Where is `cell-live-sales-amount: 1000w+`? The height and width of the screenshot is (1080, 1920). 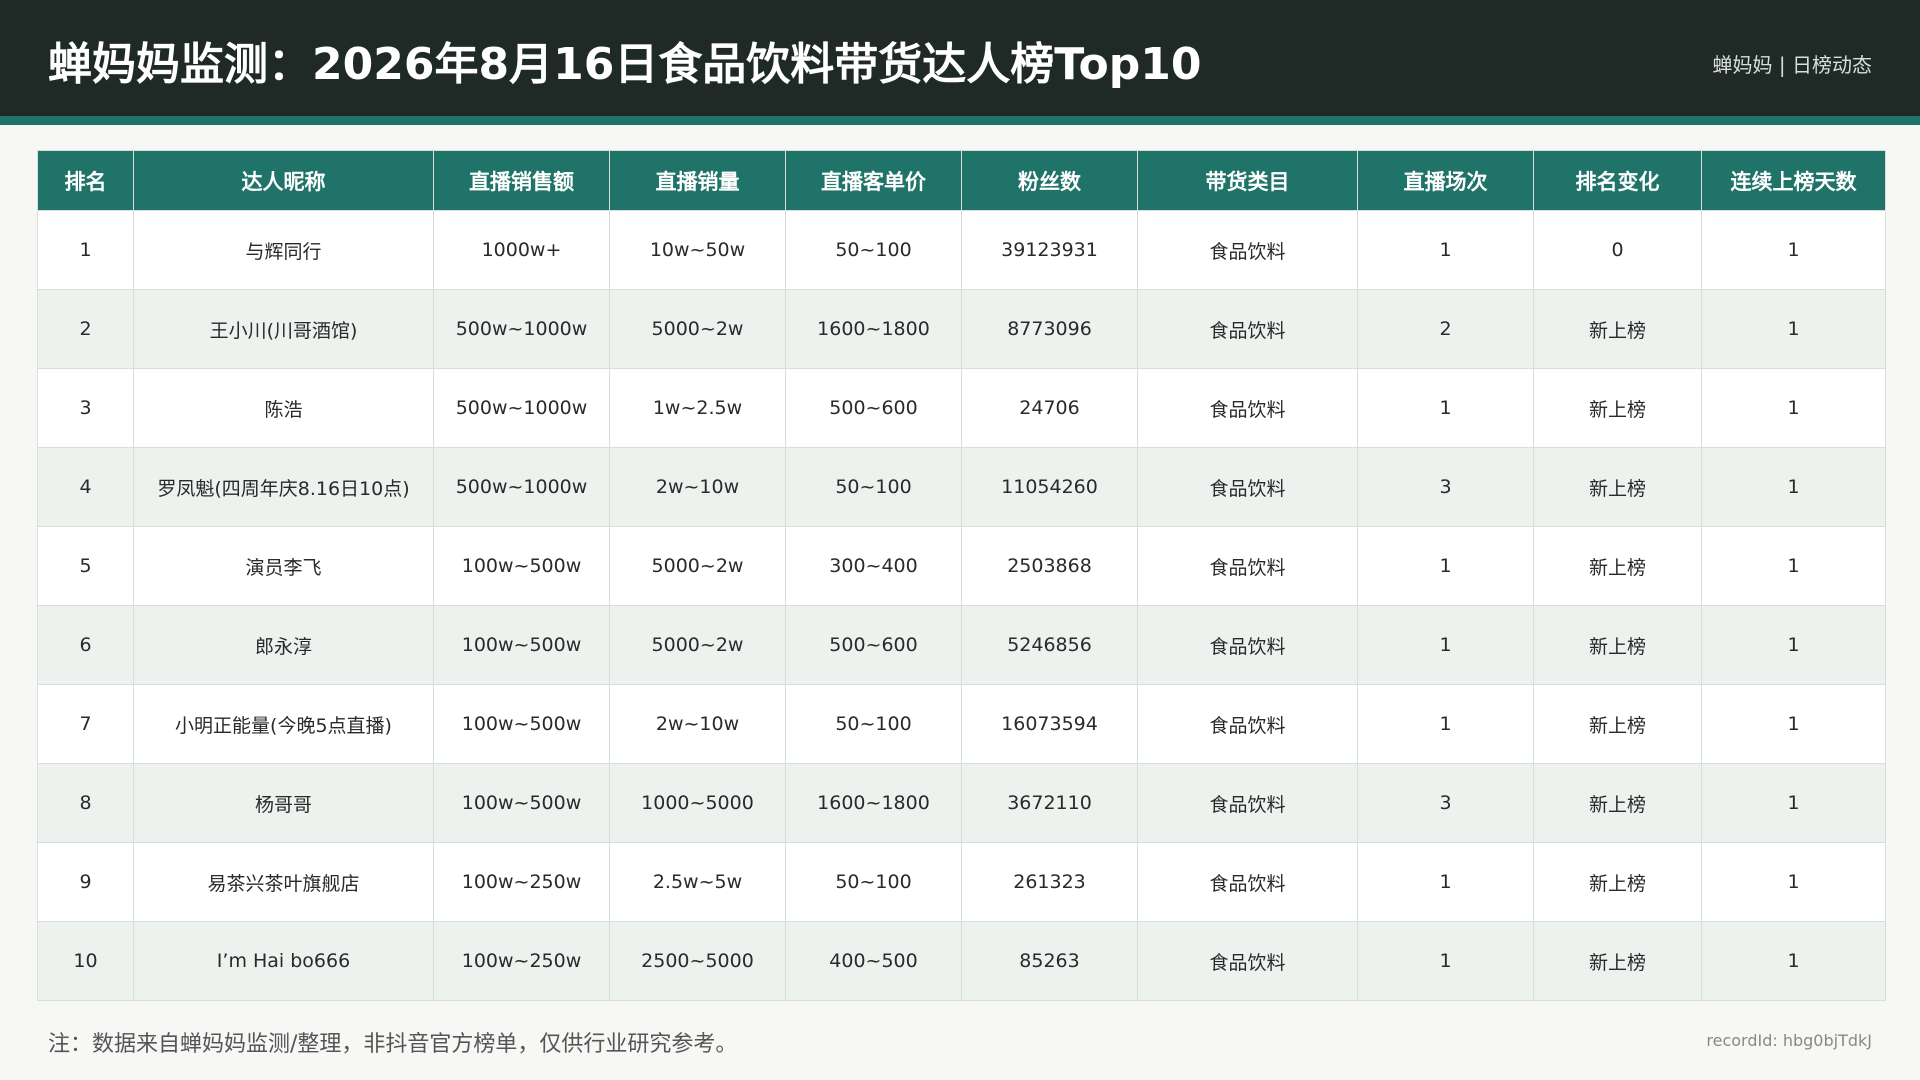
cell-live-sales-amount: 1000w+ is located at coordinates (521, 250).